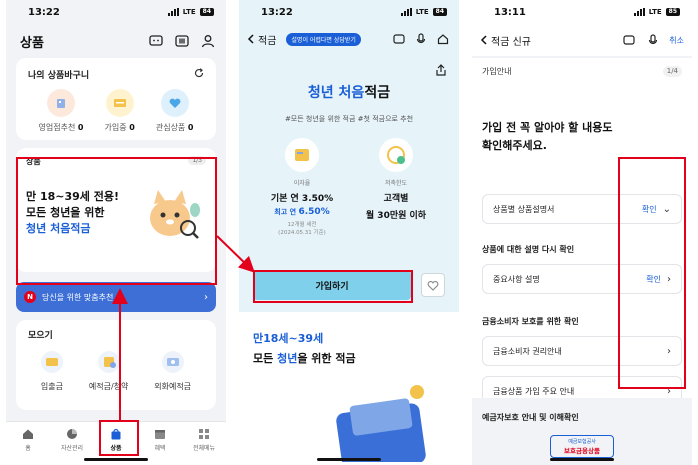 The width and height of the screenshot is (698, 465). I want to click on favorite-button, so click(433, 285).